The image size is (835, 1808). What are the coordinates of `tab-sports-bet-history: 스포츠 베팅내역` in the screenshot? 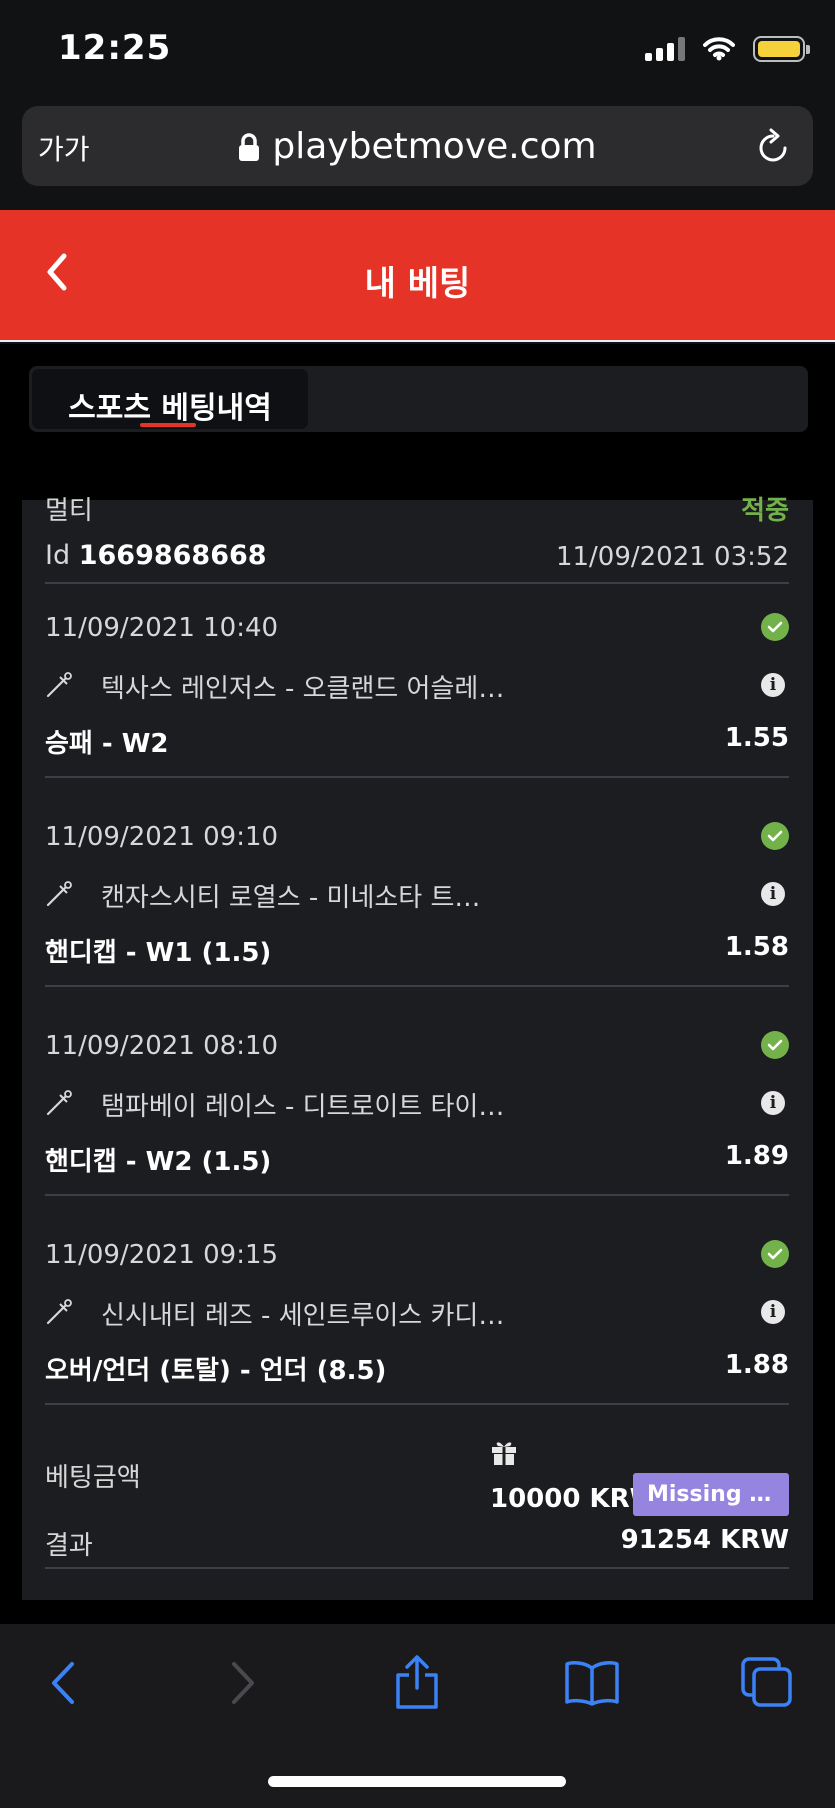 It's located at (170, 399).